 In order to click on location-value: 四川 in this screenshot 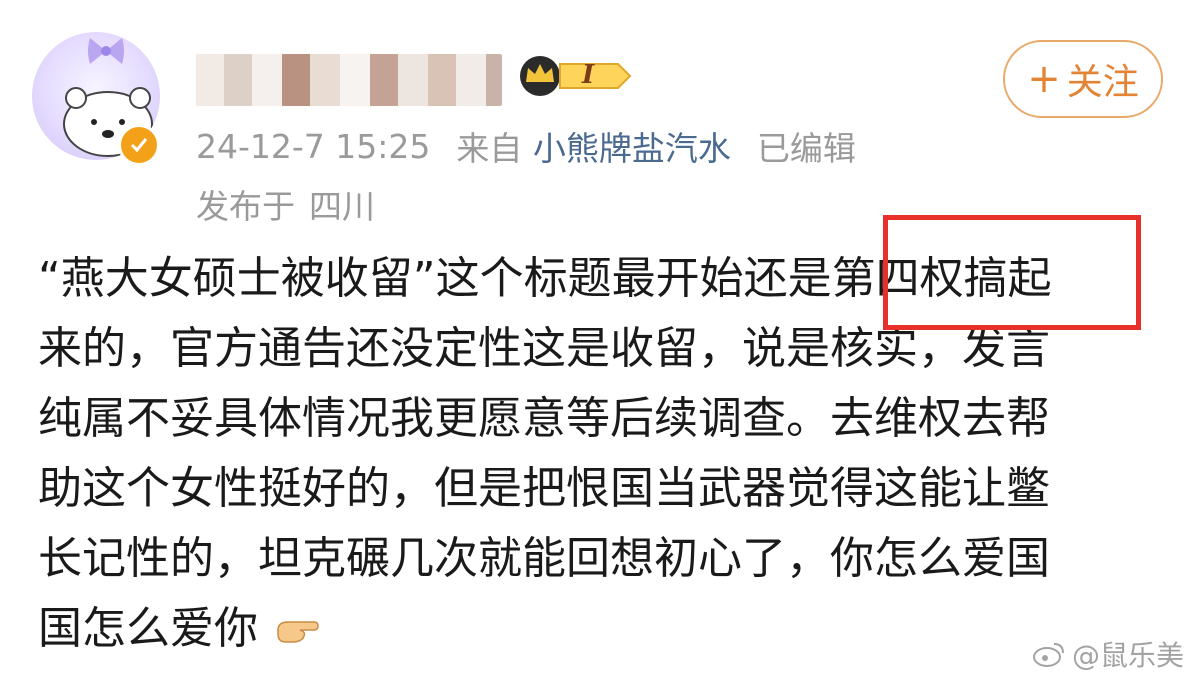, I will do `click(342, 206)`.